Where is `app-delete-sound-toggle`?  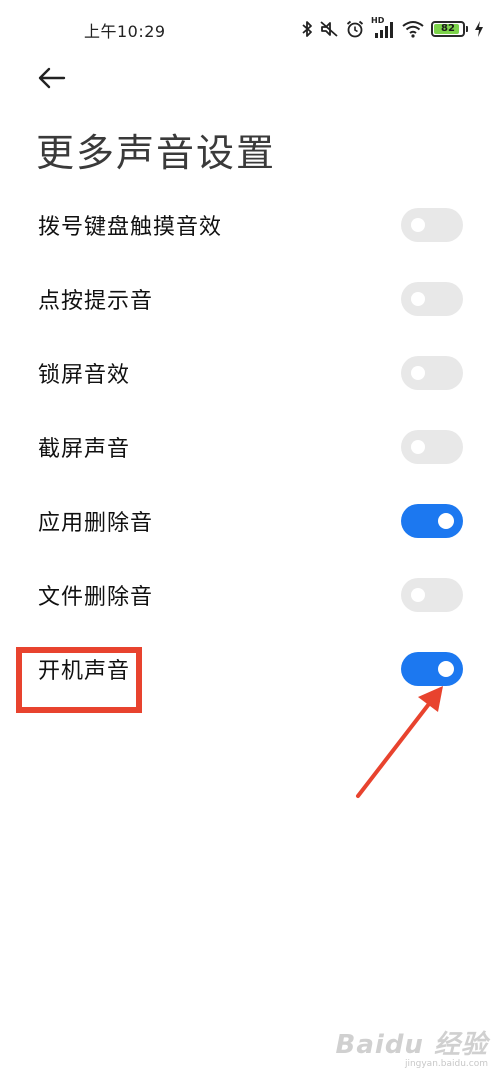 app-delete-sound-toggle is located at coordinates (432, 521).